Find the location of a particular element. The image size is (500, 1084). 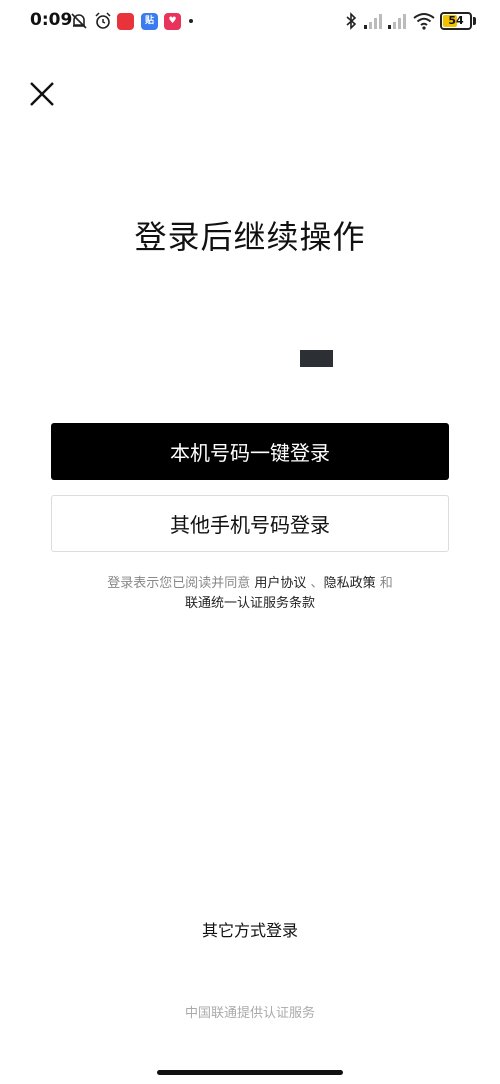

unicom-terms-link: 联通统一认证服务条款 is located at coordinates (250, 603).